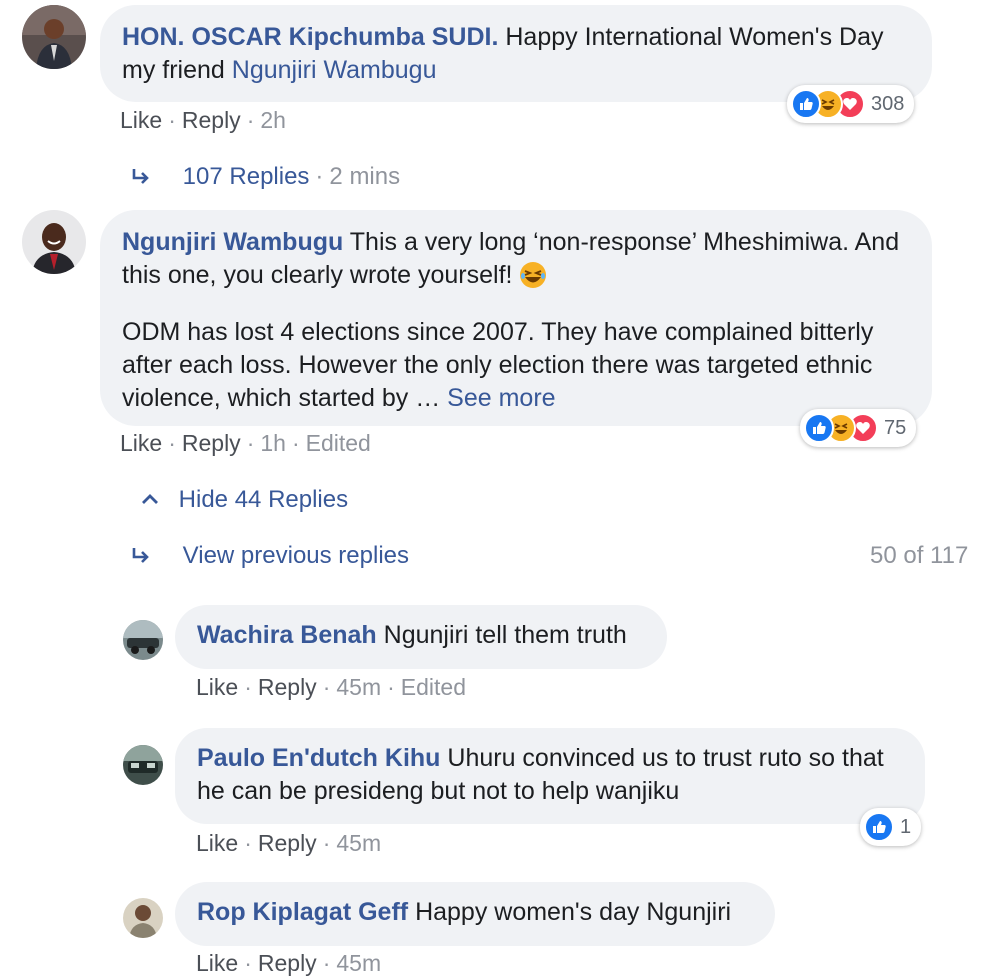 Image resolution: width=1000 pixels, height=977 pixels. What do you see at coordinates (246, 176) in the screenshot?
I see `replies-count-link: 107 Replies` at bounding box center [246, 176].